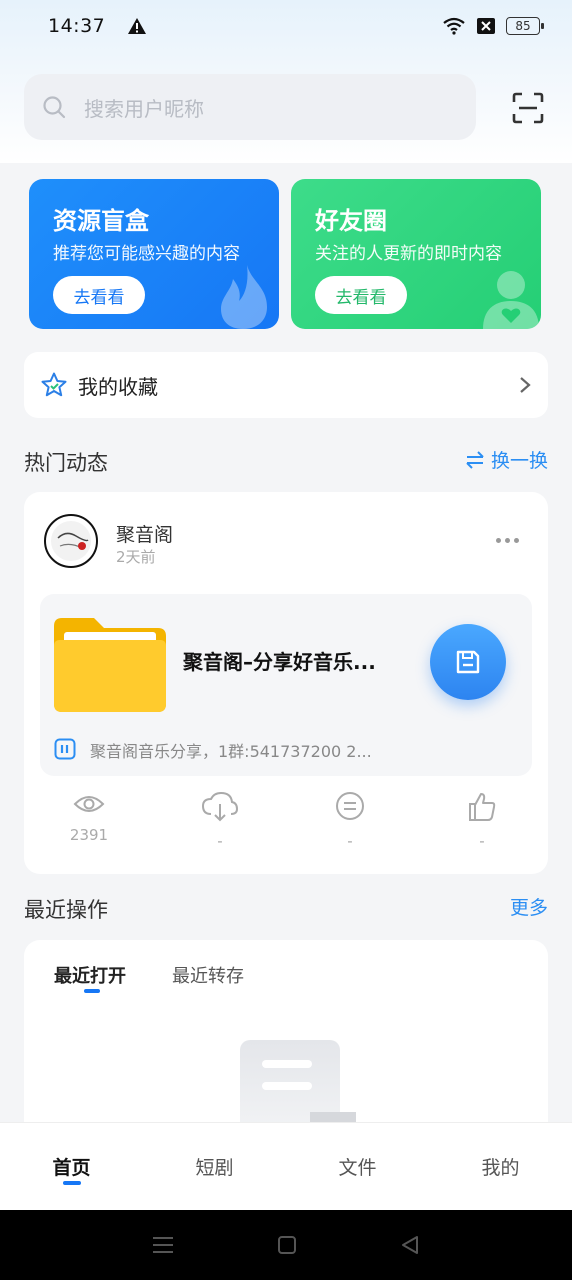  What do you see at coordinates (65, 749) in the screenshot?
I see `app-badge-icon` at bounding box center [65, 749].